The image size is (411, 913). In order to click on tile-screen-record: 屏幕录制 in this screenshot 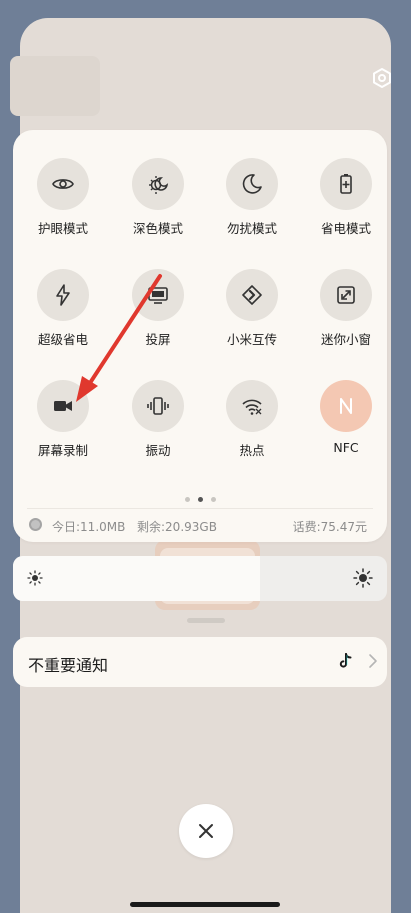, I will do `click(63, 419)`.